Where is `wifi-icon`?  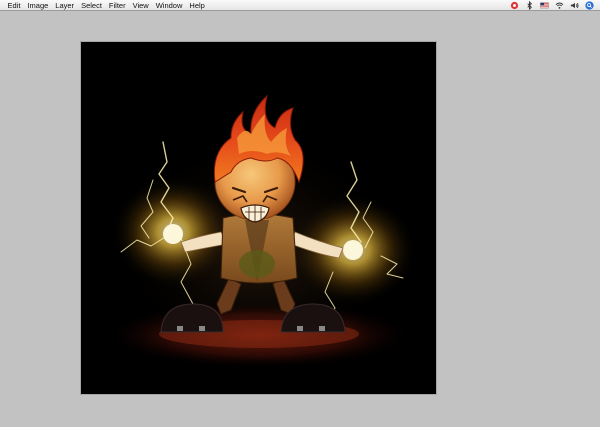 wifi-icon is located at coordinates (559, 5).